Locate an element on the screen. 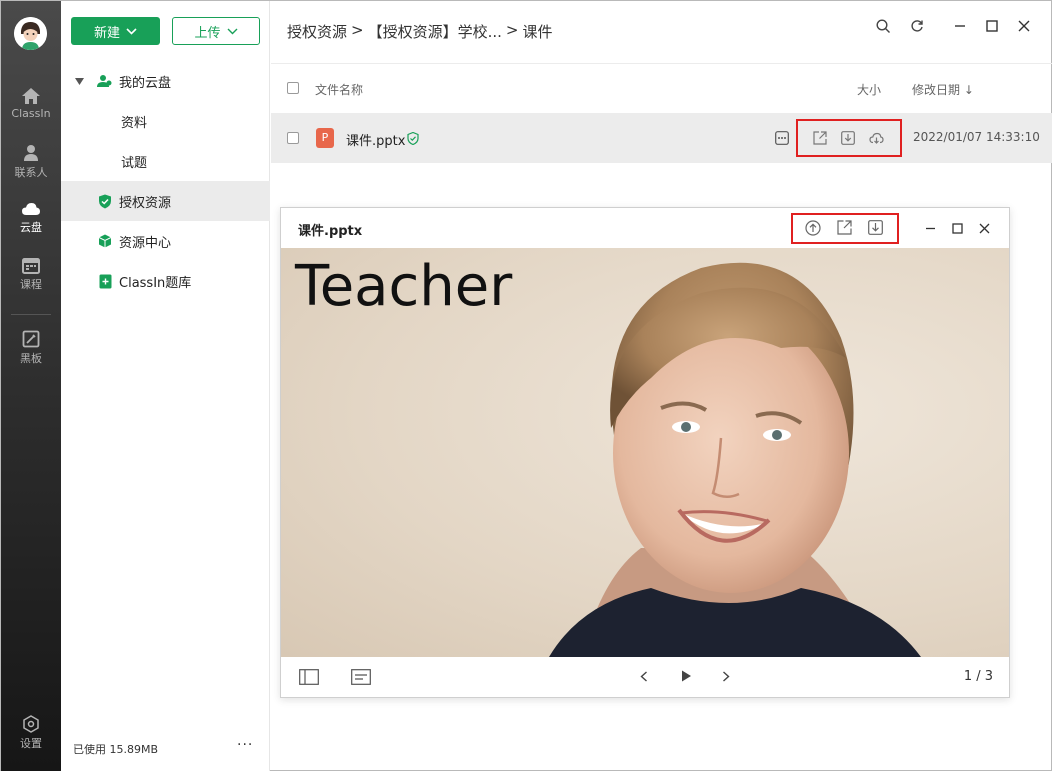 The image size is (1052, 771). tree-label: 授权资源 is located at coordinates (145, 203).